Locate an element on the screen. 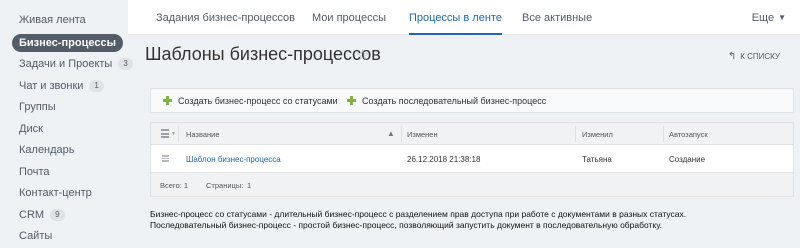 The width and height of the screenshot is (800, 248). sidebar-item-disk: Диск is located at coordinates (31, 129).